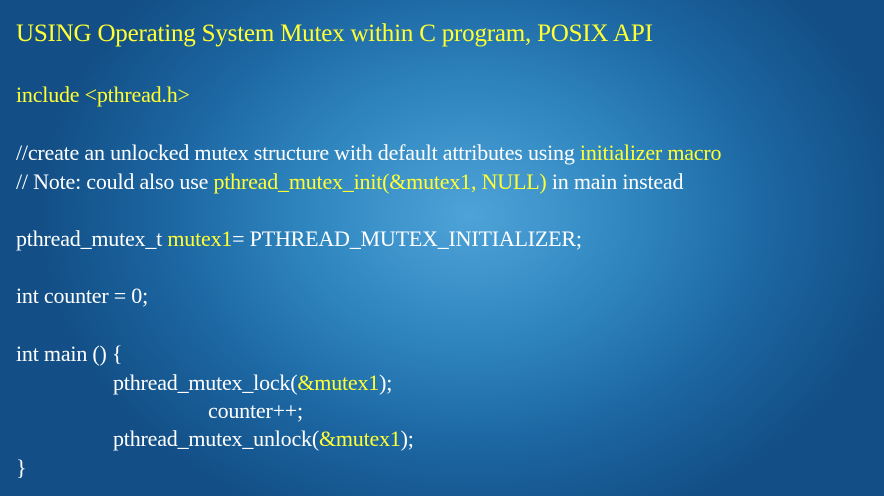 The height and width of the screenshot is (496, 884). What do you see at coordinates (21, 467) in the screenshot?
I see `main-close: }` at bounding box center [21, 467].